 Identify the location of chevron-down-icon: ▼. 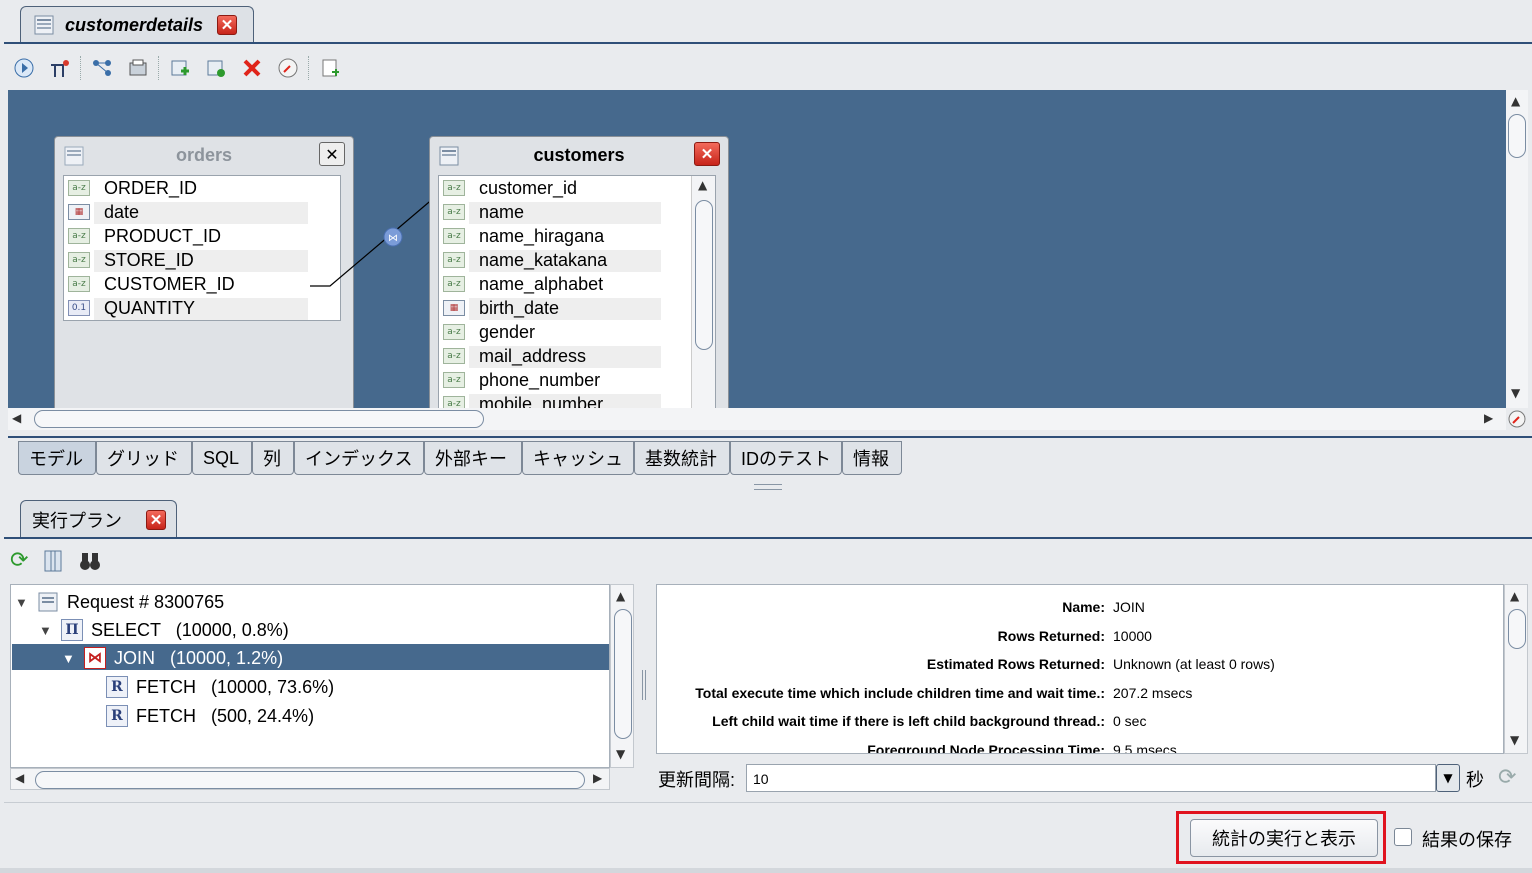
(1448, 778).